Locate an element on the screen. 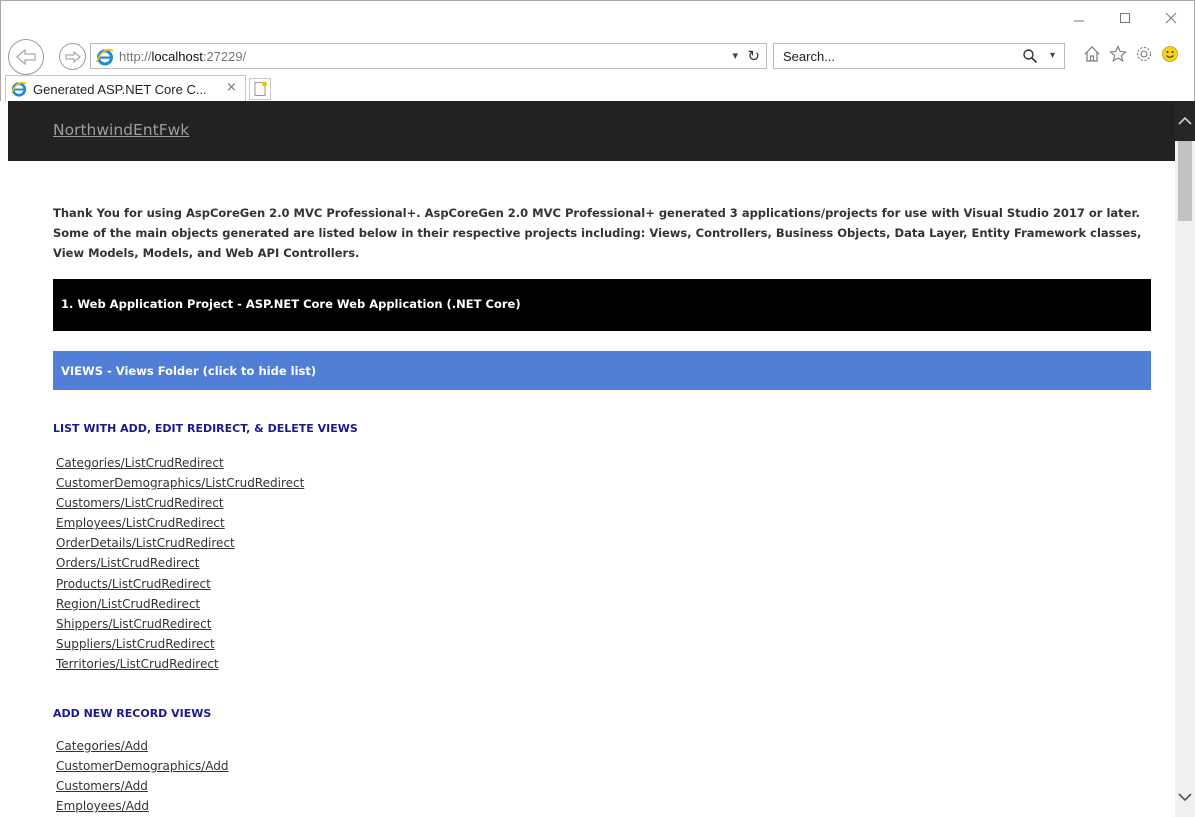  search-box: Search... ▾ is located at coordinates (919, 56).